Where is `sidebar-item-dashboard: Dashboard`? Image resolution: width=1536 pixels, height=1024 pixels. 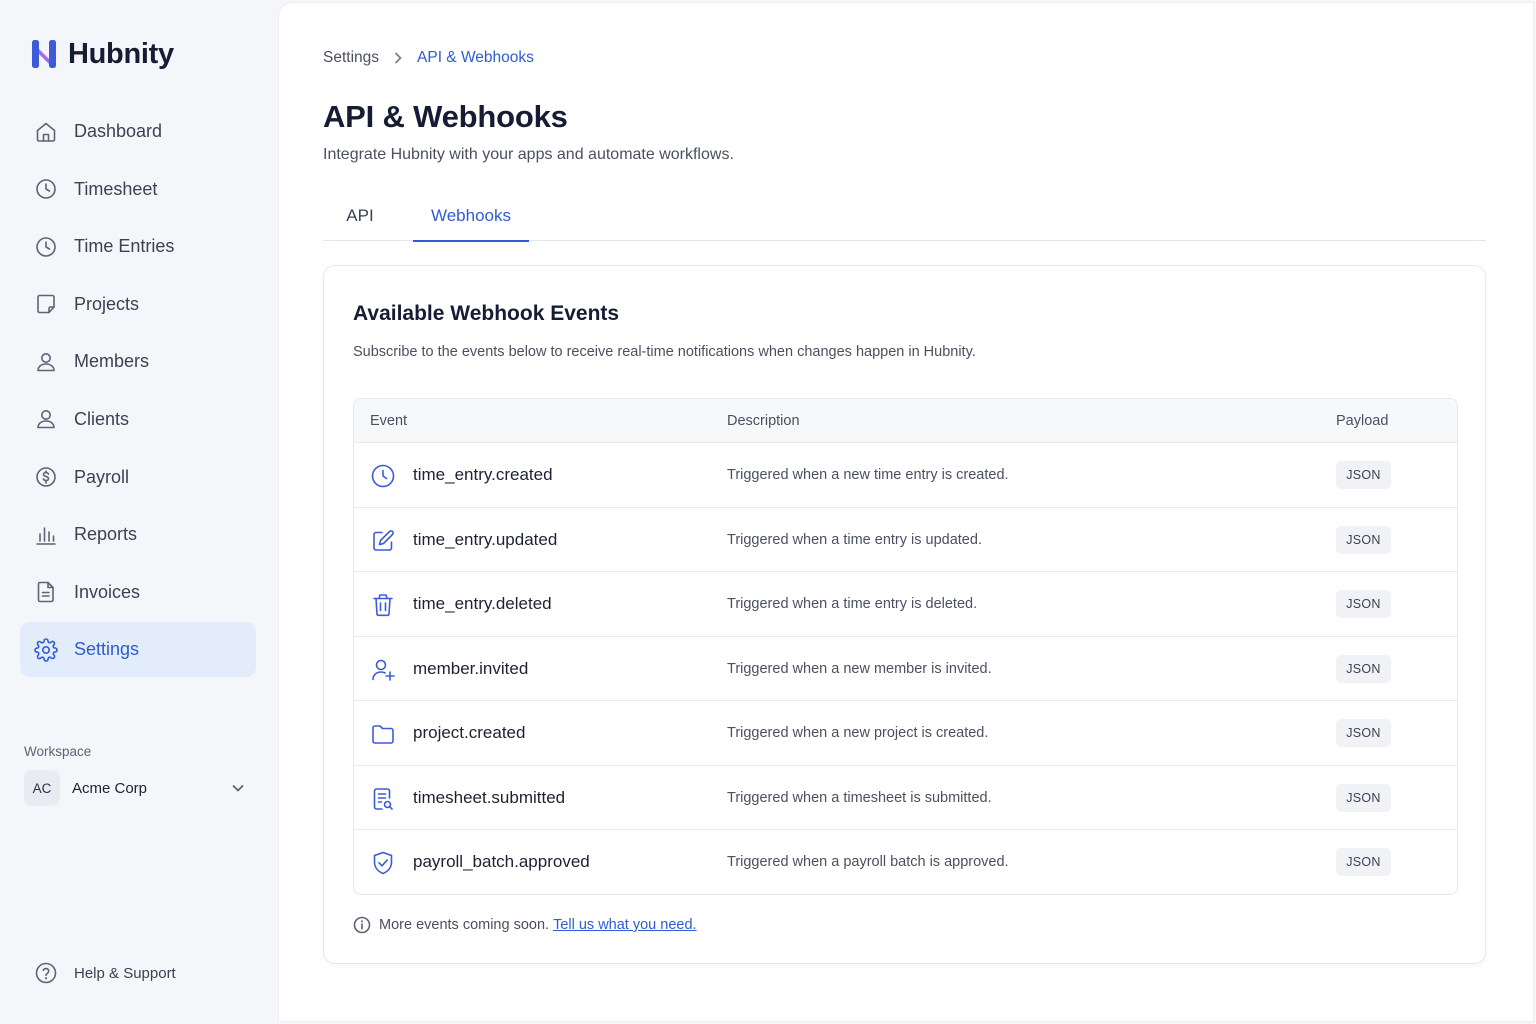 sidebar-item-dashboard: Dashboard is located at coordinates (138, 131).